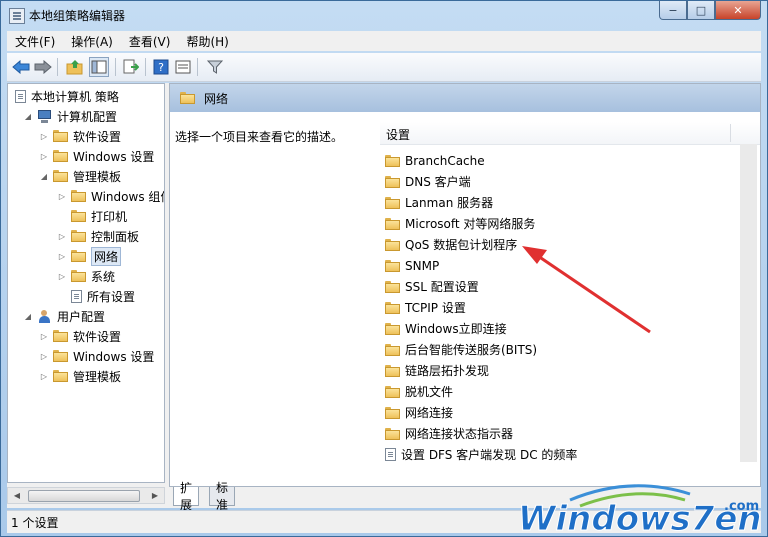 This screenshot has height=537, width=768. Describe the element at coordinates (640, 510) in the screenshot. I see `windows7en-watermark-logo: Windows7en .com` at that location.